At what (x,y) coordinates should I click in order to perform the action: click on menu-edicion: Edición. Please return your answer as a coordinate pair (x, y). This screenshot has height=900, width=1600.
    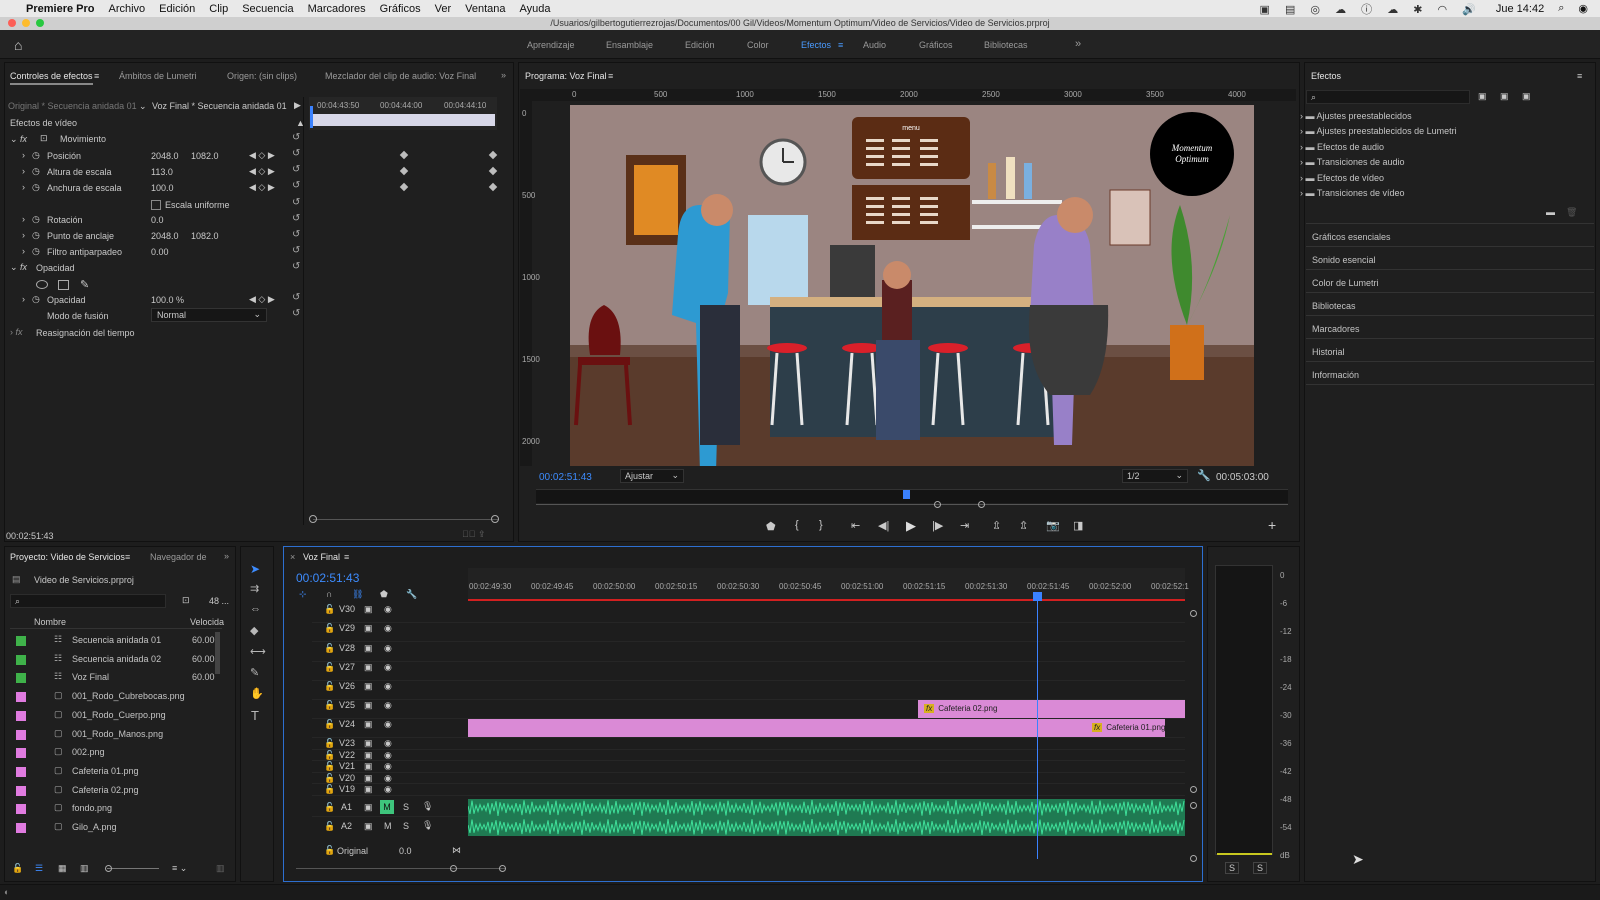
    Looking at the image, I should click on (177, 9).